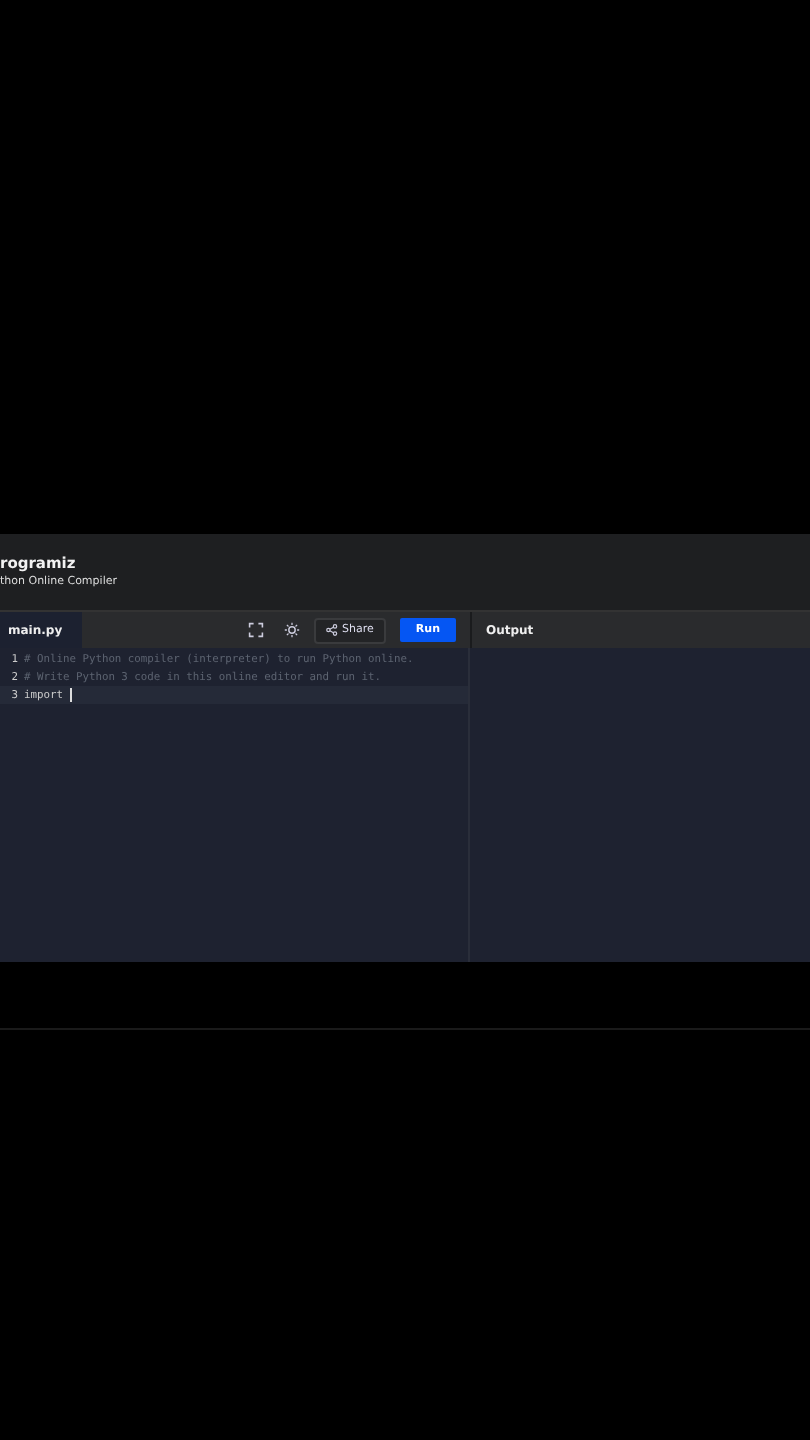 The width and height of the screenshot is (810, 1440). What do you see at coordinates (70, 695) in the screenshot?
I see `text-caret` at bounding box center [70, 695].